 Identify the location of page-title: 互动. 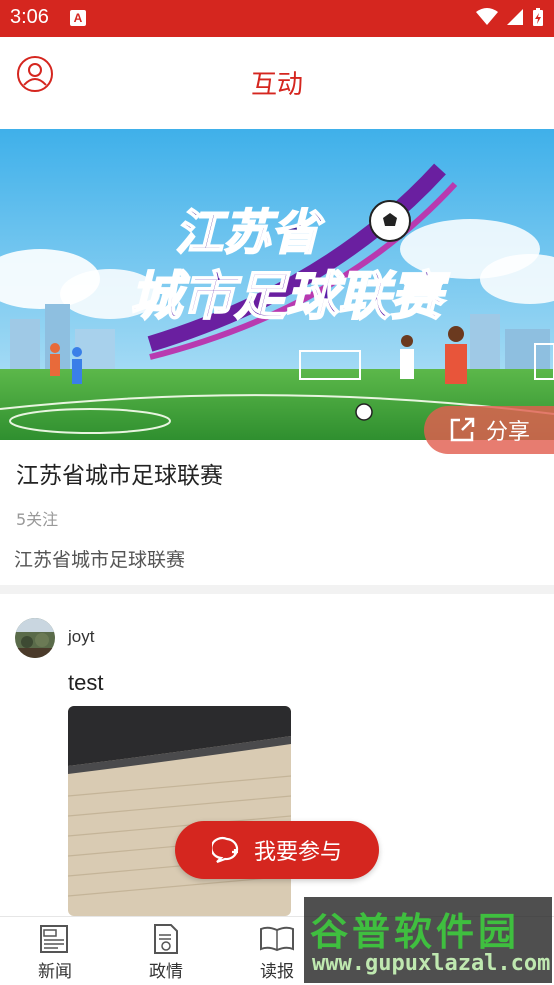
(276, 85).